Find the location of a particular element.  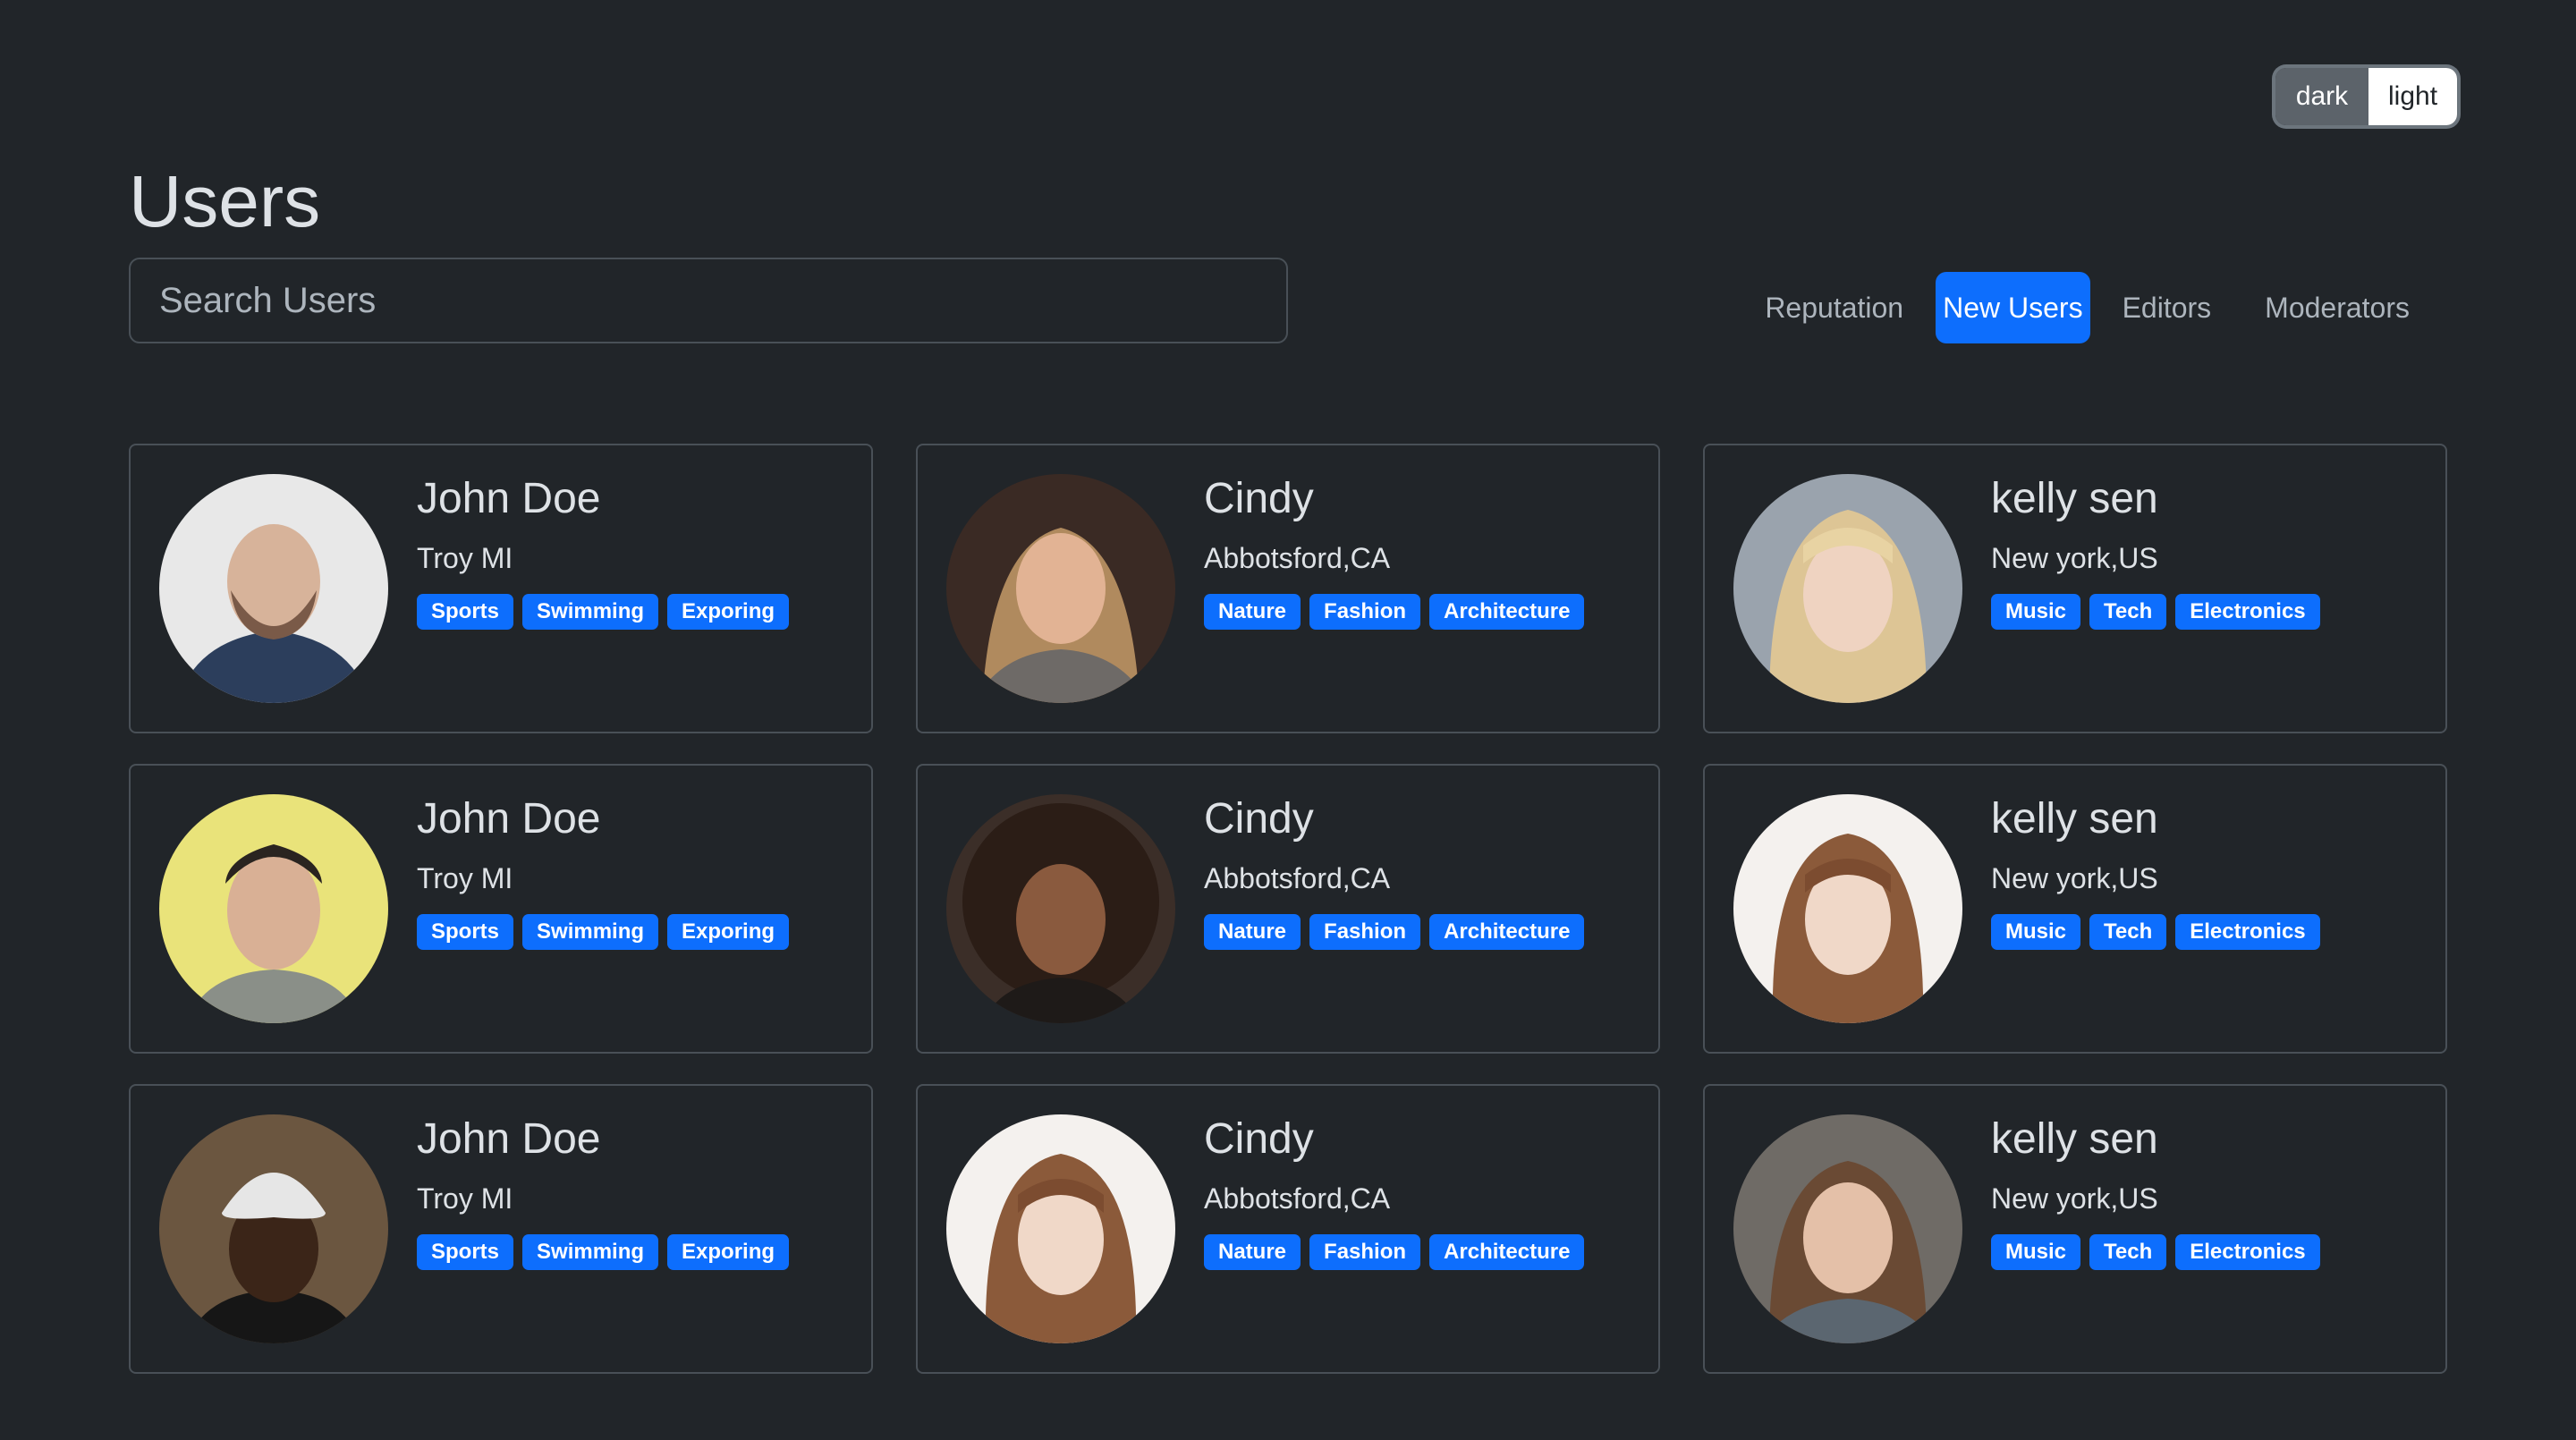

tab-editors: Editors is located at coordinates (2167, 307).